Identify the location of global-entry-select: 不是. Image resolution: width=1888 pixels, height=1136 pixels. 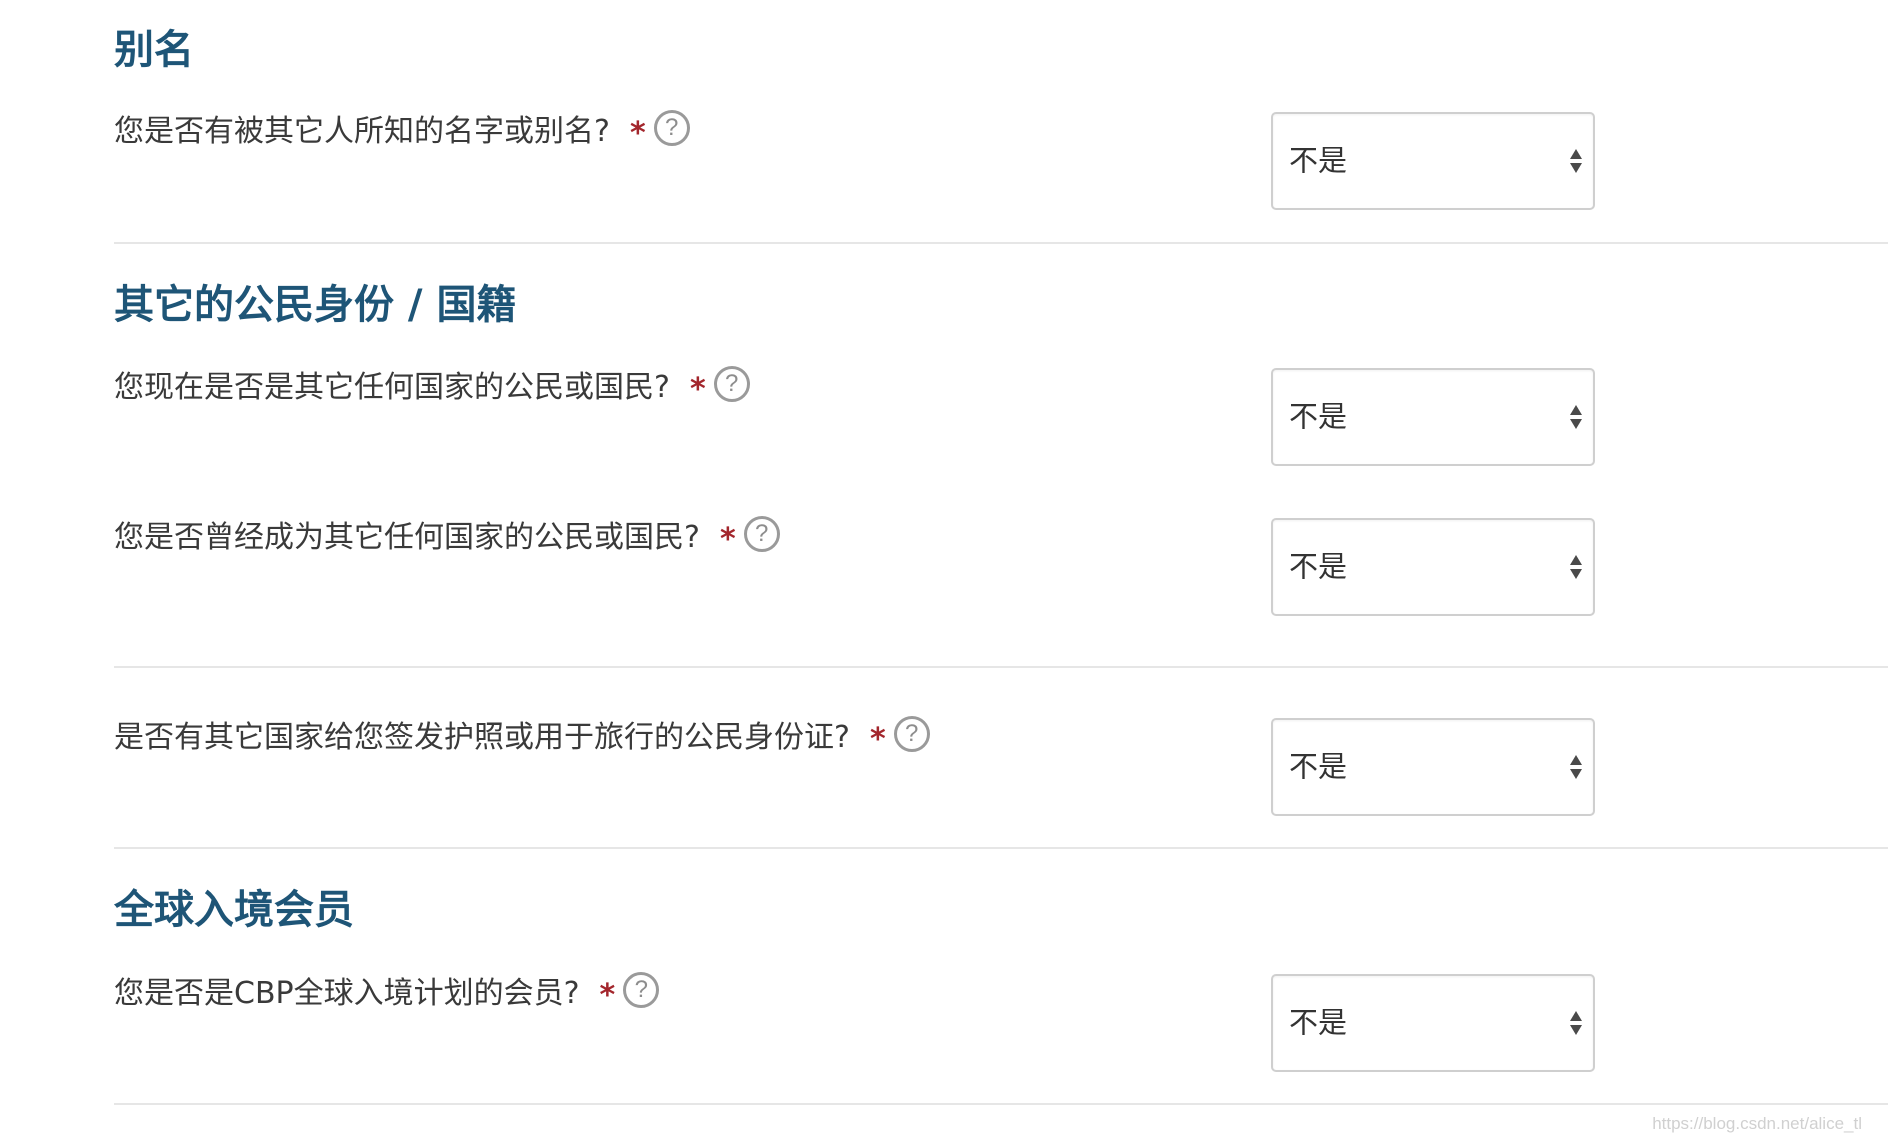
(1433, 1023).